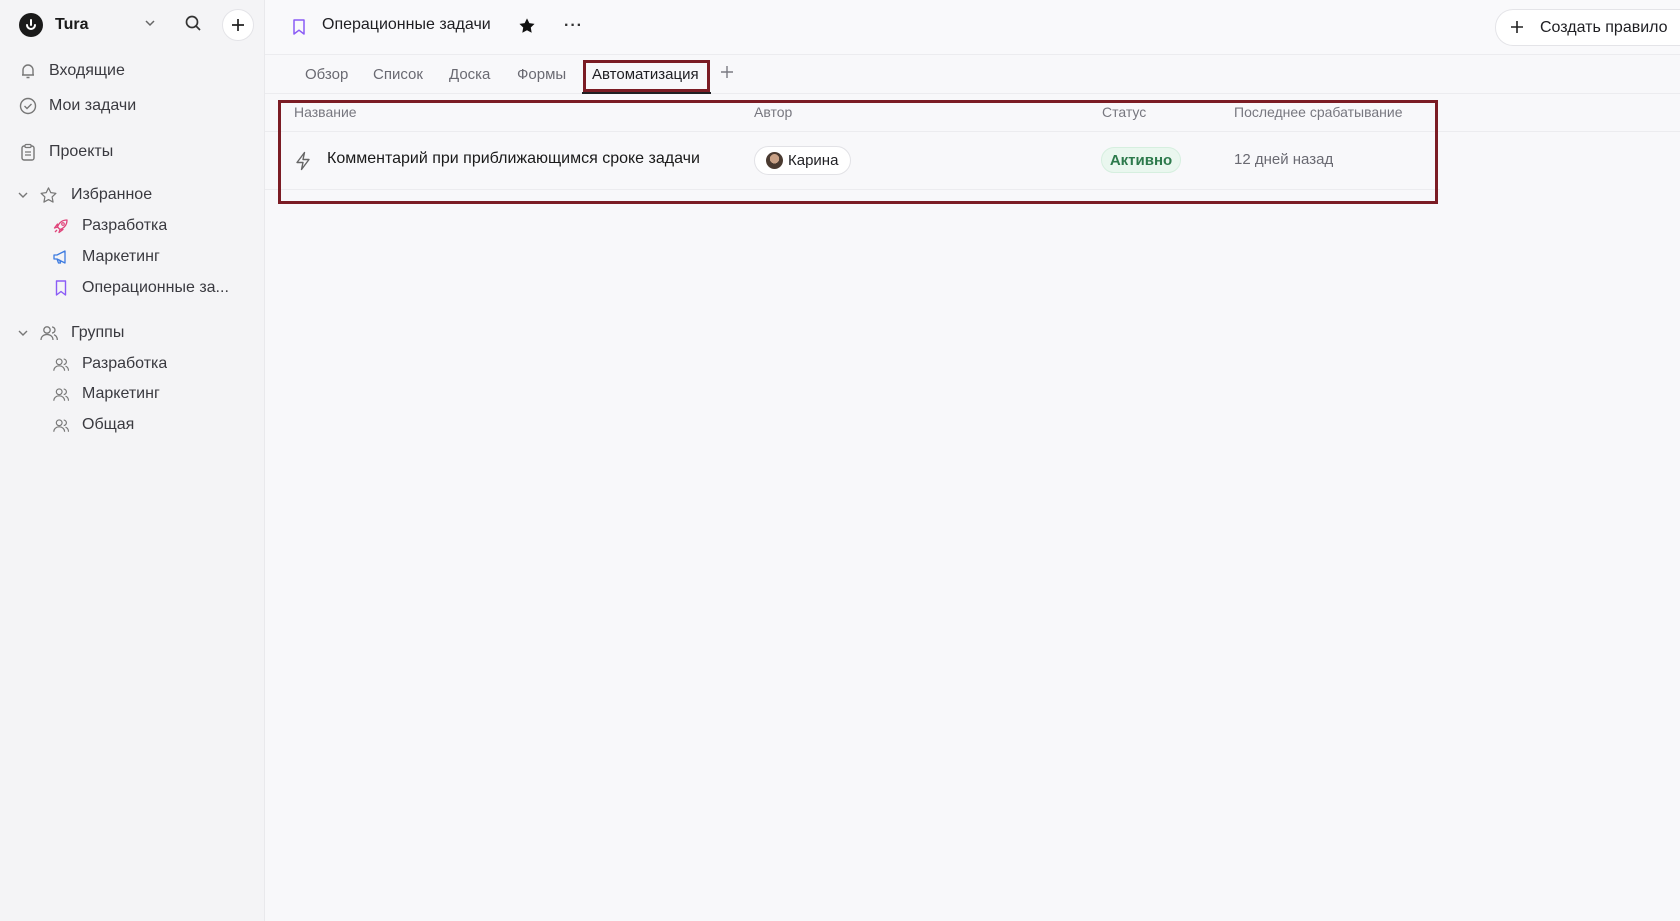 The width and height of the screenshot is (1680, 921). Describe the element at coordinates (81, 151) in the screenshot. I see `nav-item-label: Проекты` at that location.